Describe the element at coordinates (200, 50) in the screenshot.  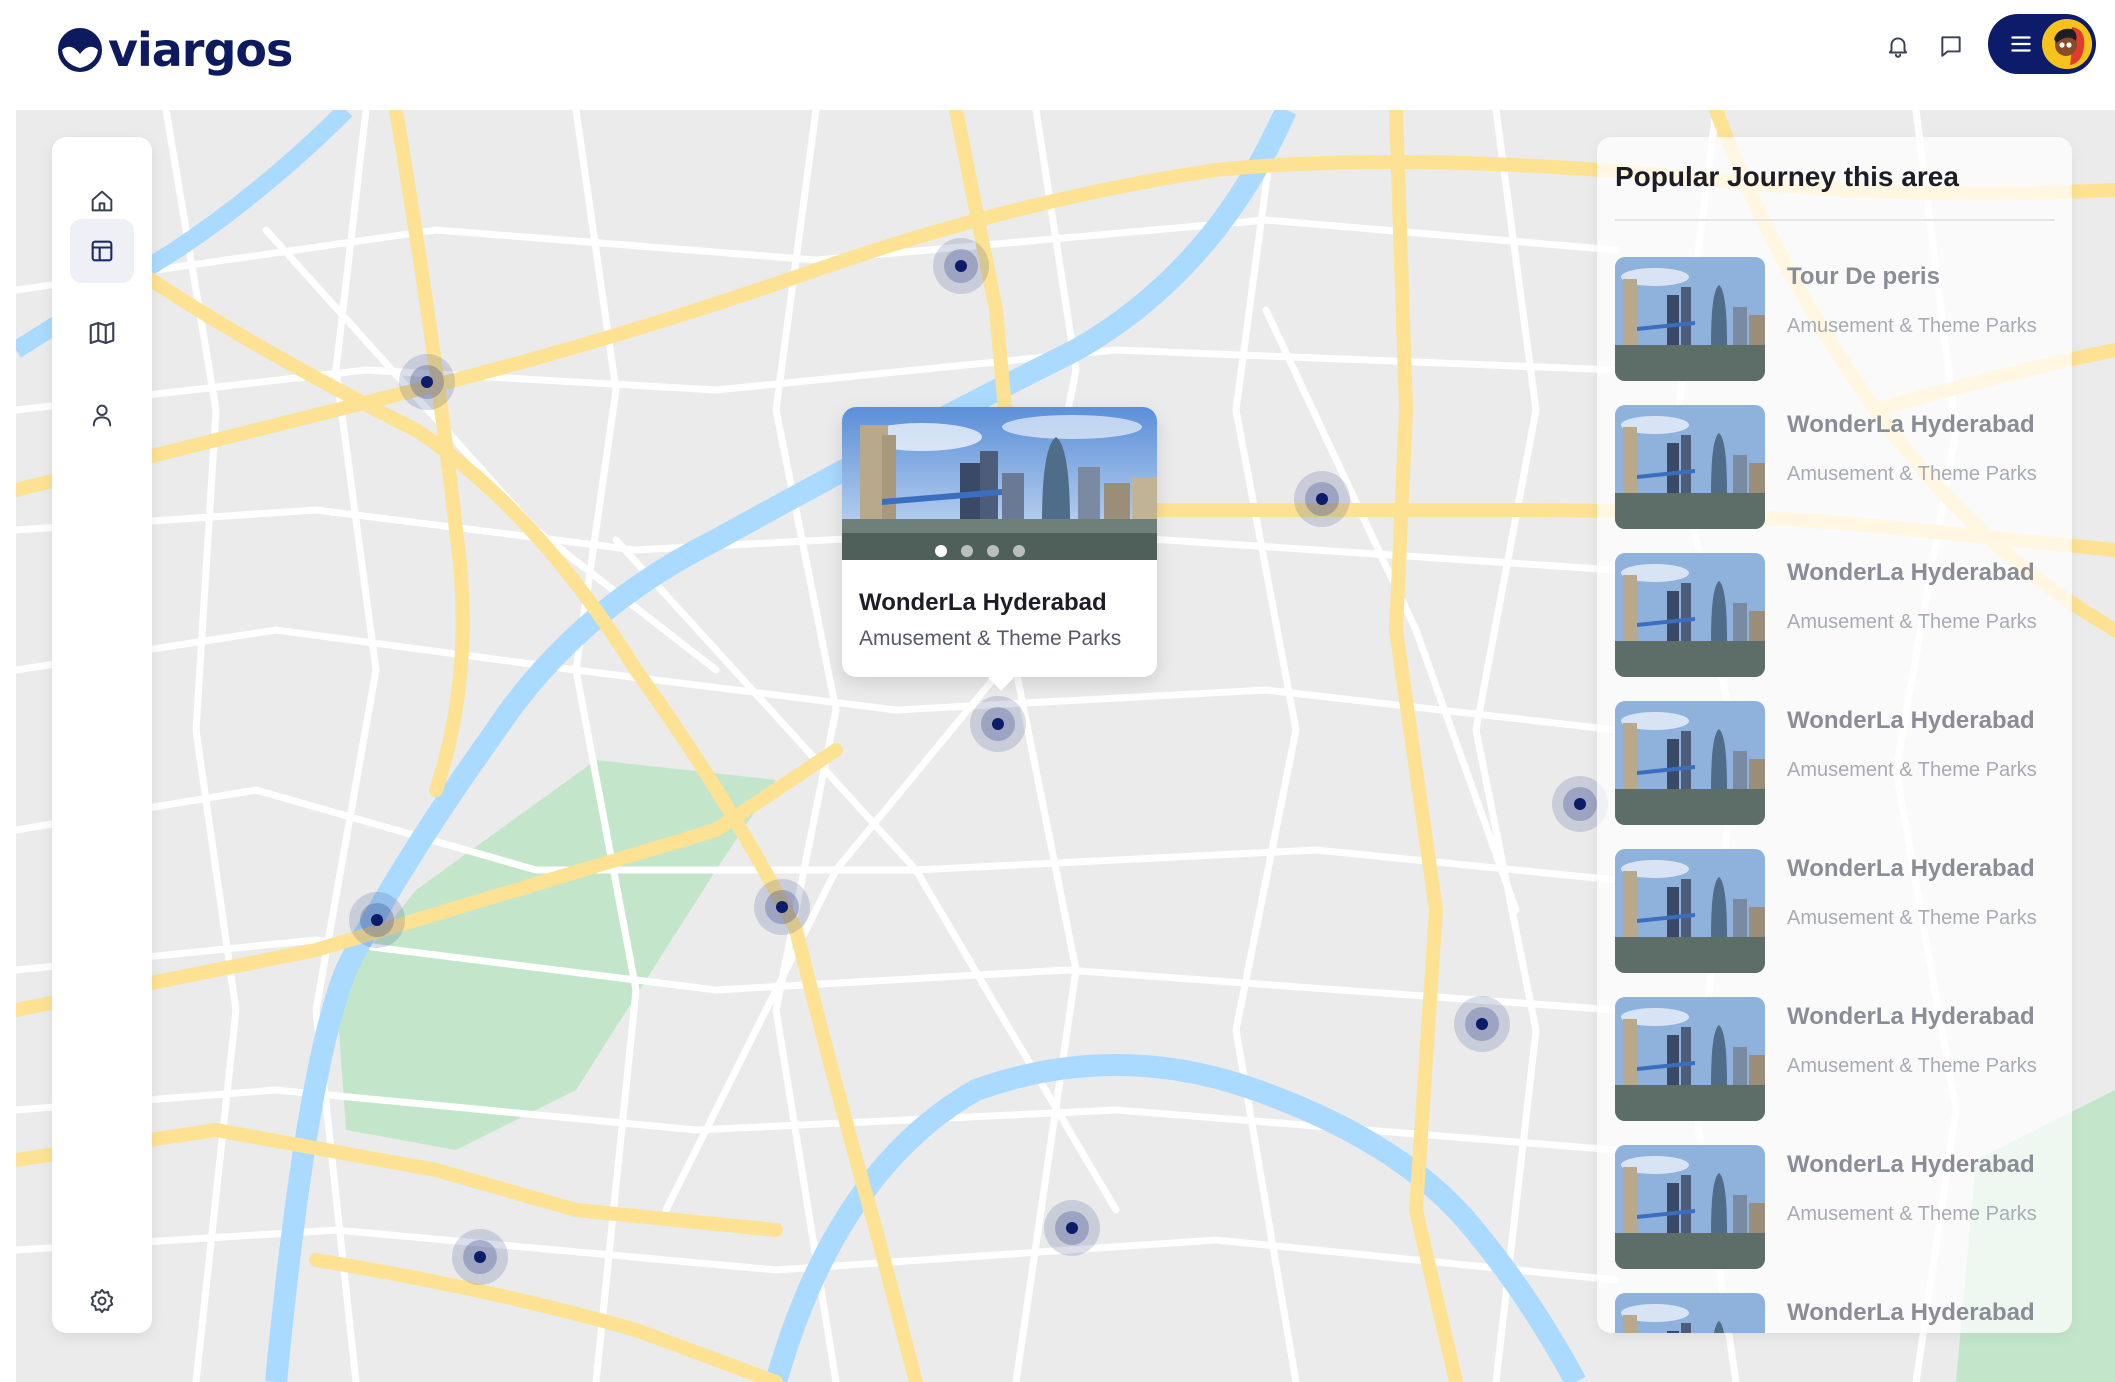
I see `brand-name: viargos` at that location.